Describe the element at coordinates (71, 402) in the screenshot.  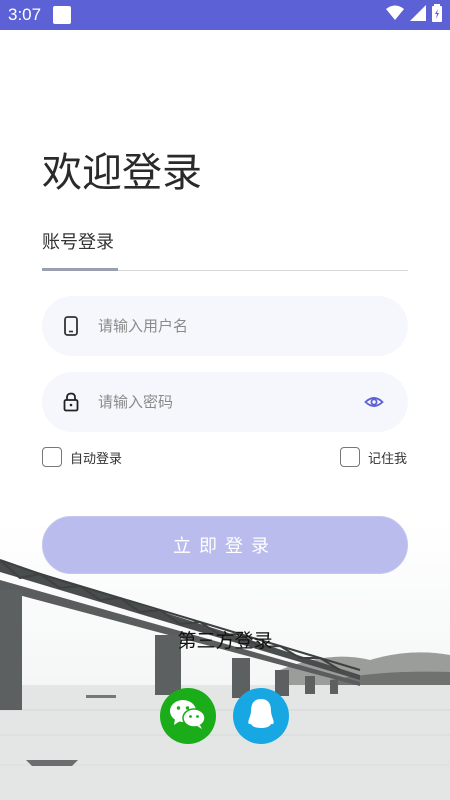
I see `lock-icon` at that location.